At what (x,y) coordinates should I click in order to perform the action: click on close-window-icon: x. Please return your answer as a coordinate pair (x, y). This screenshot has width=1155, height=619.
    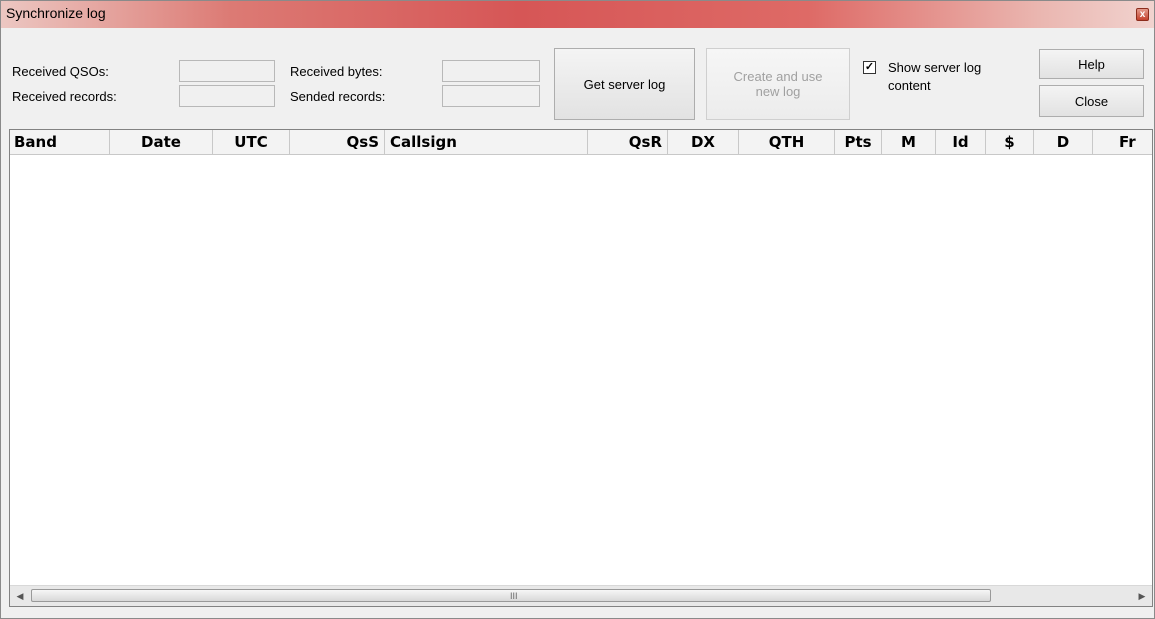
    Looking at the image, I should click on (1142, 14).